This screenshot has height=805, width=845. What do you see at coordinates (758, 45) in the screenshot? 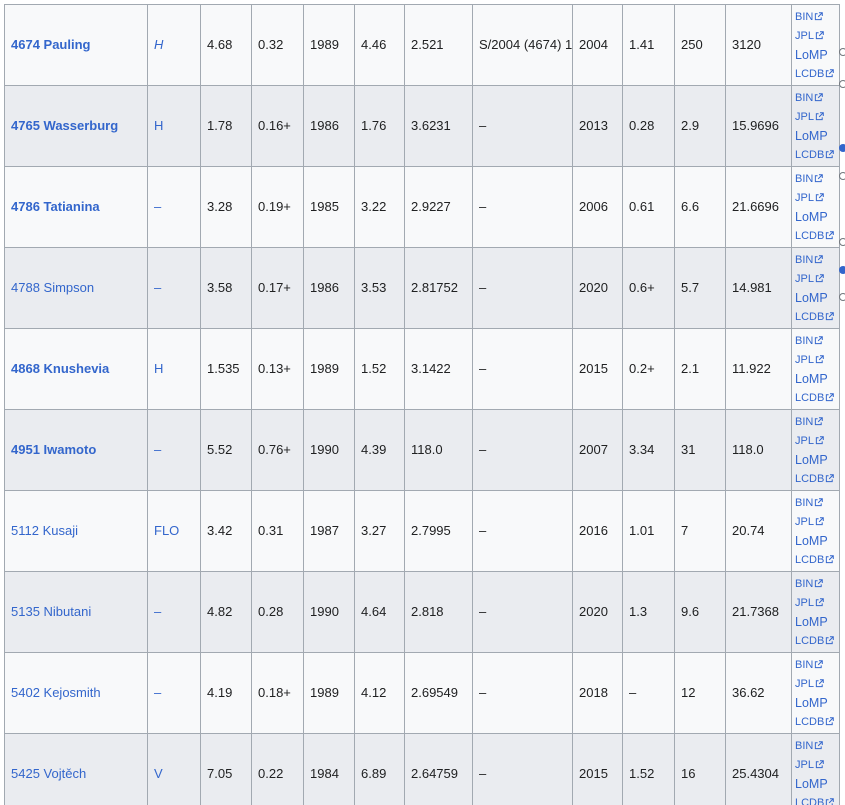
I see `data-cell: 3120` at bounding box center [758, 45].